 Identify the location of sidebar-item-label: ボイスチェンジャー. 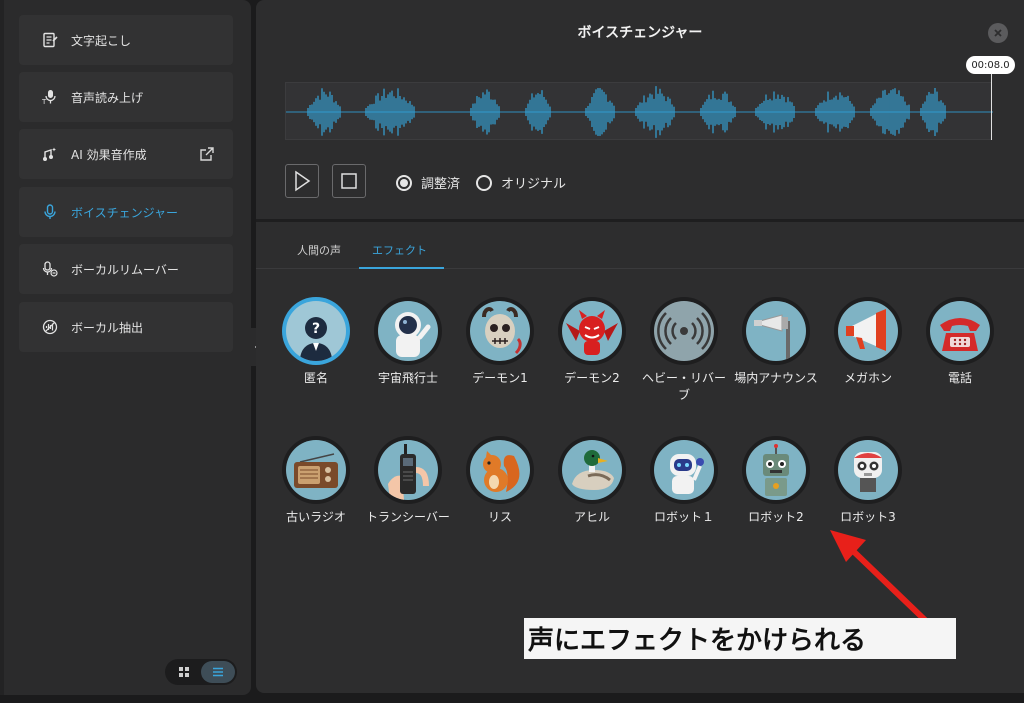
(125, 212).